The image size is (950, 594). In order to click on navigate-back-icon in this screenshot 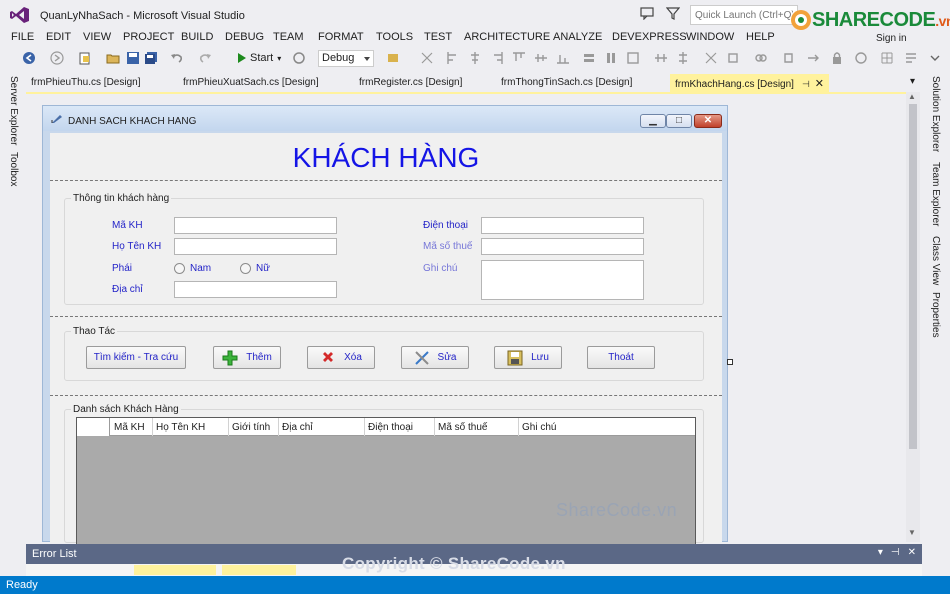, I will do `click(29, 58)`.